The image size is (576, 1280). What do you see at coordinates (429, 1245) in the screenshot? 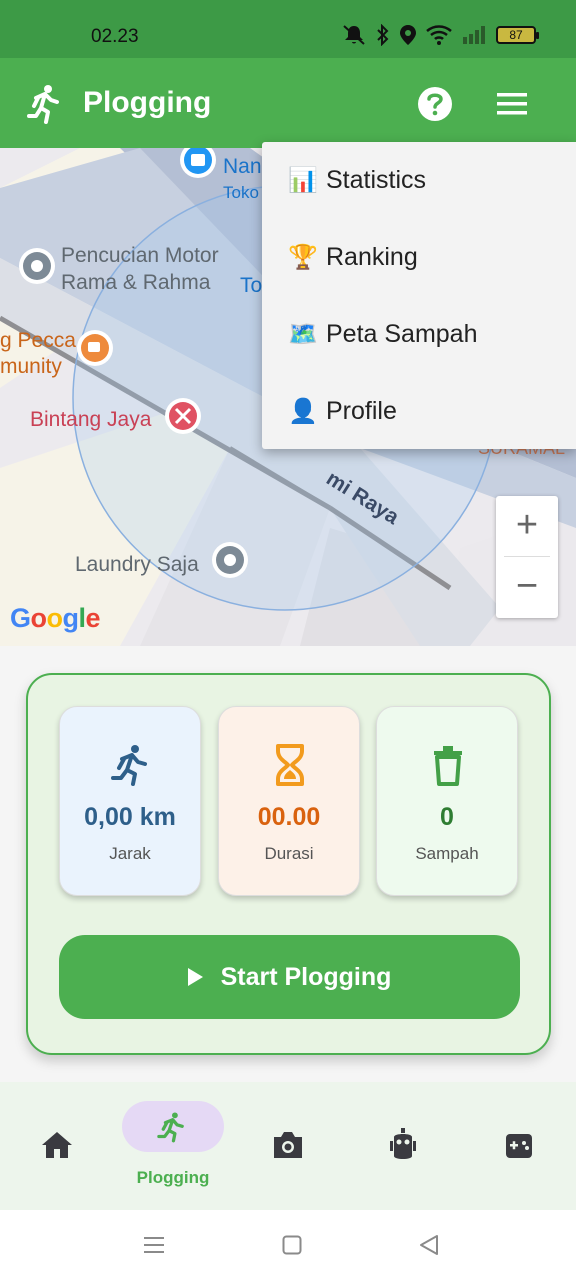
I see `back-icon` at bounding box center [429, 1245].